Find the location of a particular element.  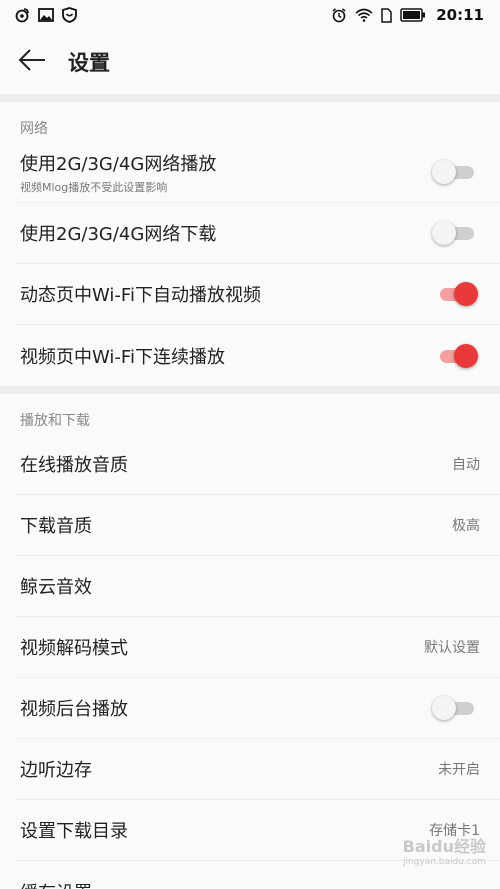

image-icon is located at coordinates (46, 15).